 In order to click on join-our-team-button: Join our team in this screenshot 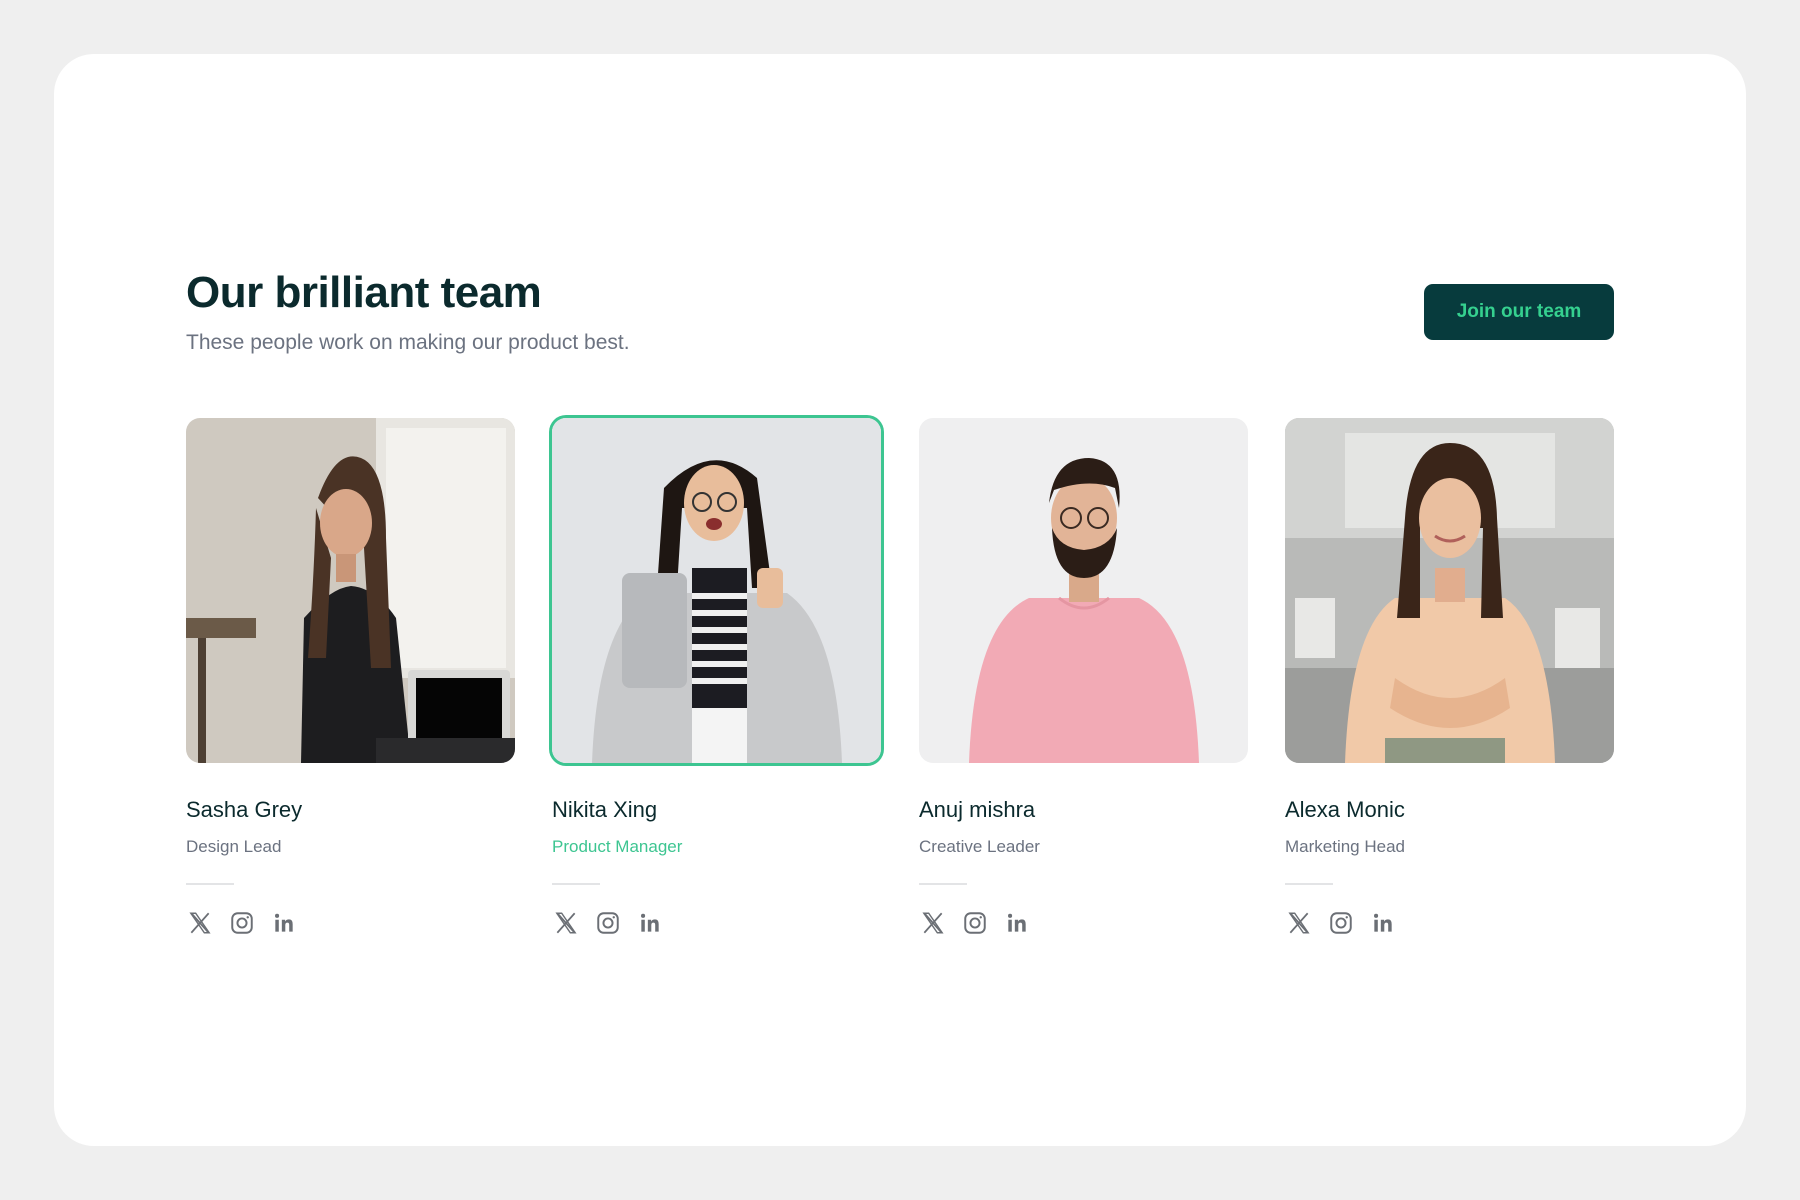, I will do `click(1519, 312)`.